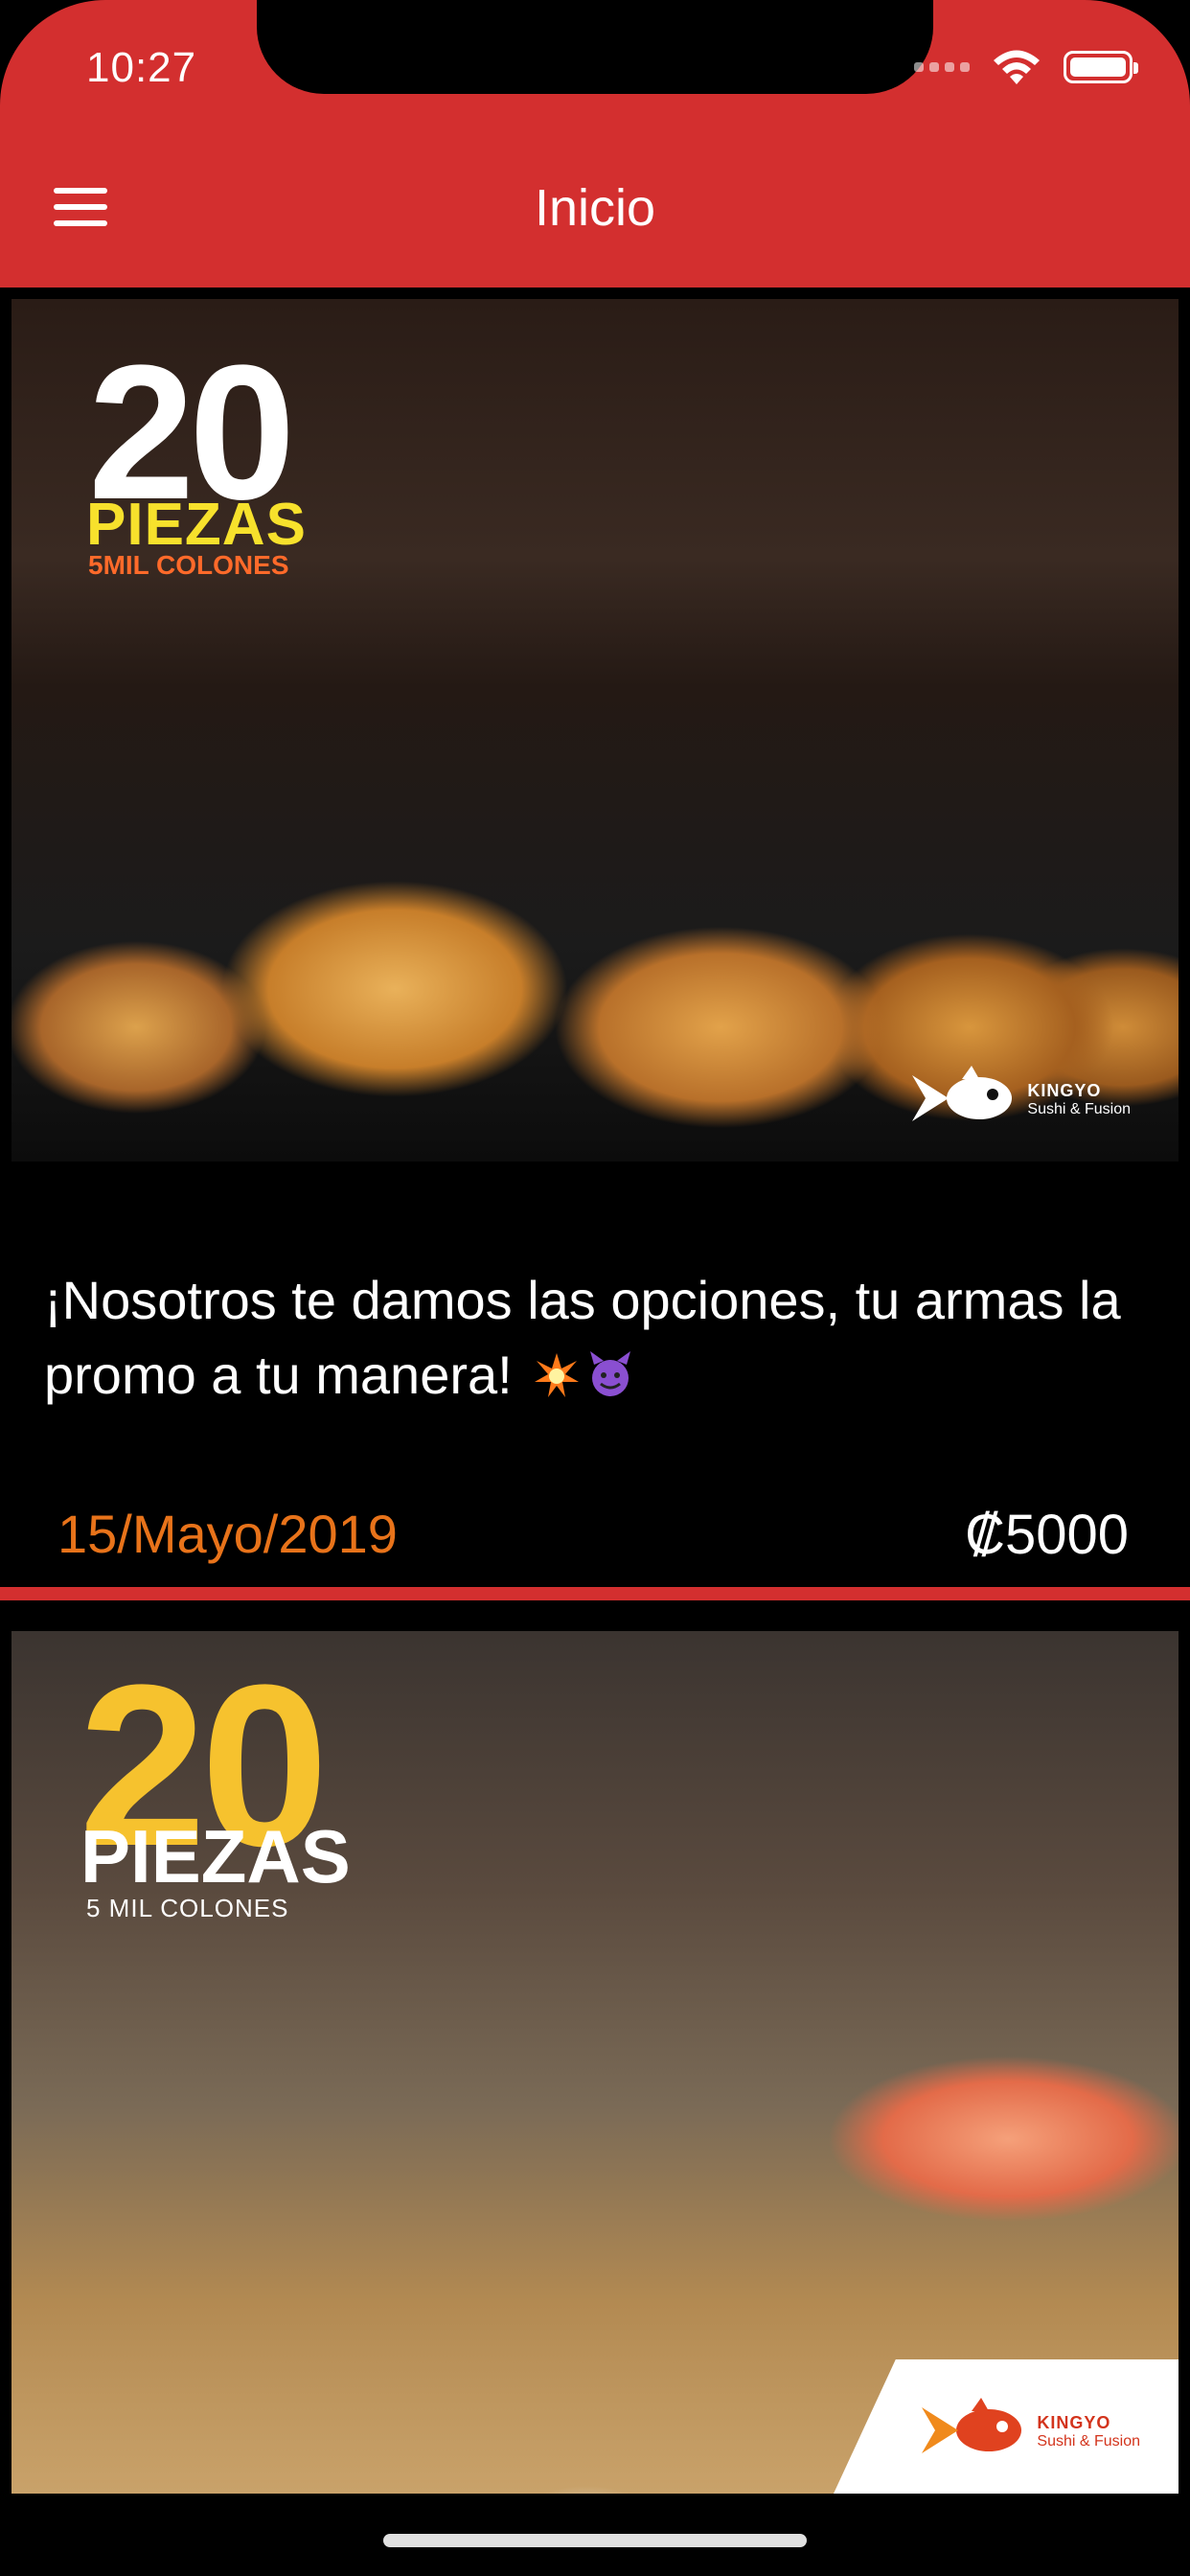  I want to click on battery-icon, so click(1101, 67).